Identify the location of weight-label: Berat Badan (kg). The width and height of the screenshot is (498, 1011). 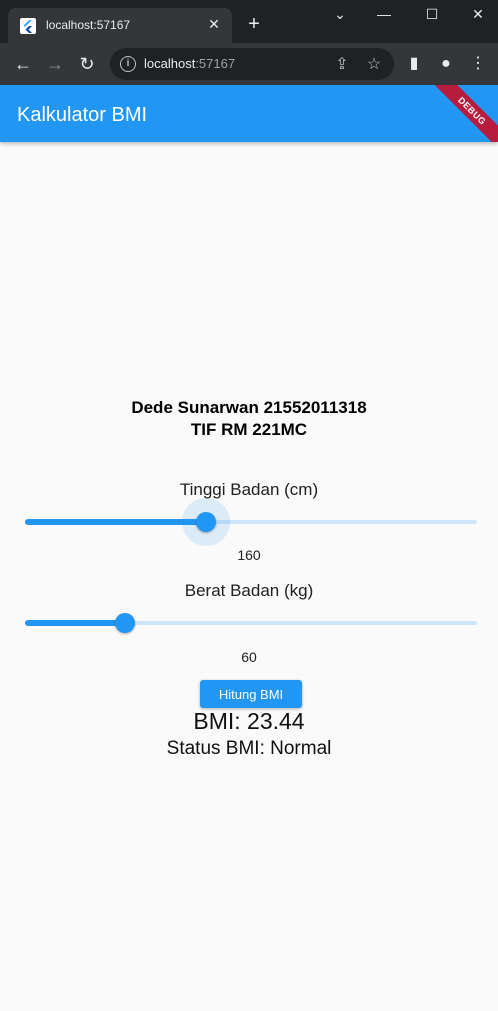
(249, 590).